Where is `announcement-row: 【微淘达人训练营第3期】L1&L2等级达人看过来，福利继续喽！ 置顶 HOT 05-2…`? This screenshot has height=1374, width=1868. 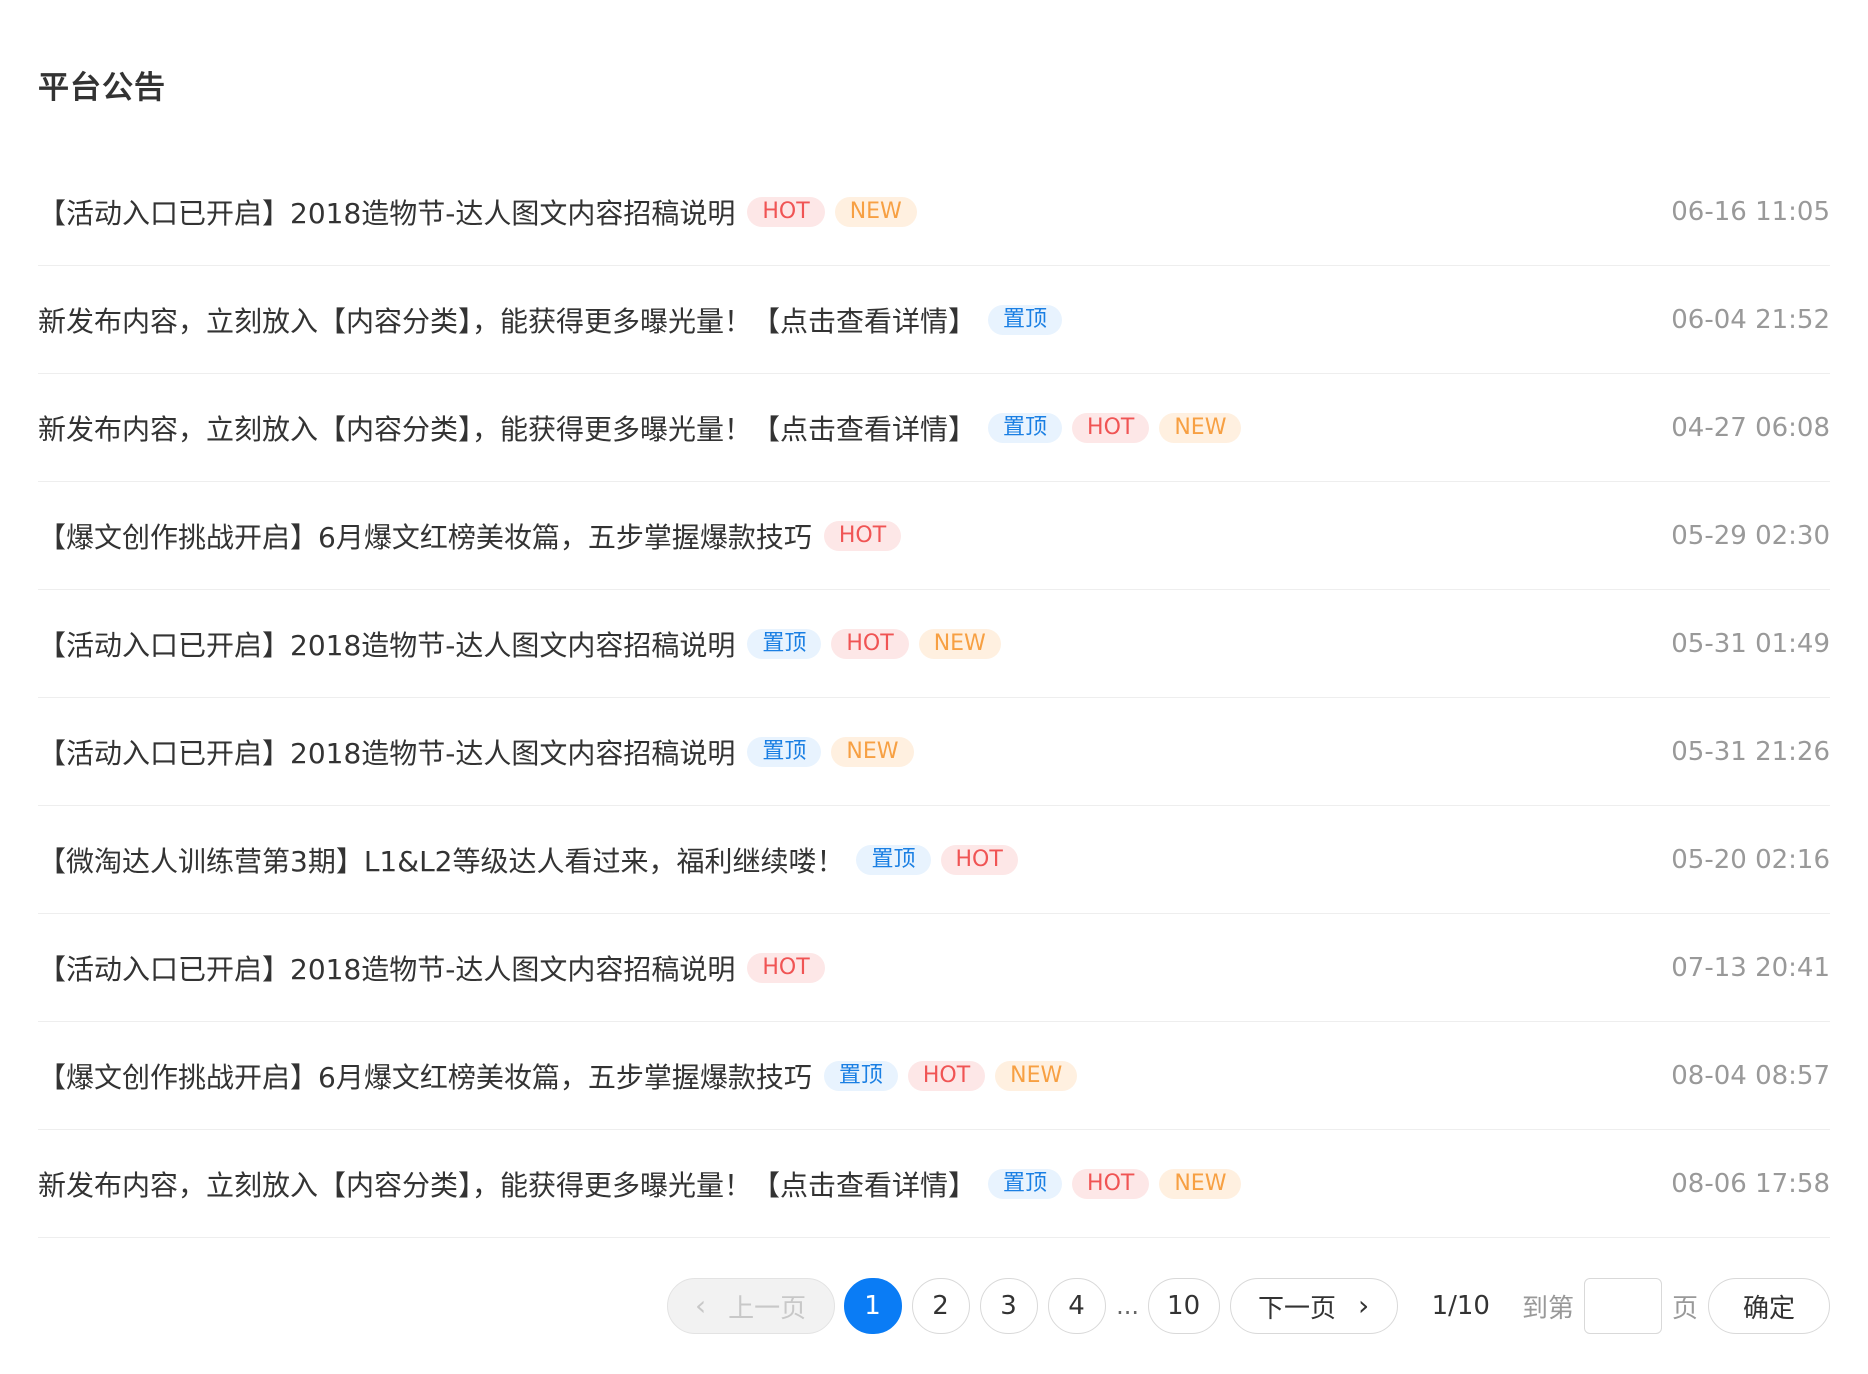
announcement-row: 【微淘达人训练营第3期】L1&L2等级达人看过来，福利继续喽！ 置顶 HOT 05-2… is located at coordinates (934, 860).